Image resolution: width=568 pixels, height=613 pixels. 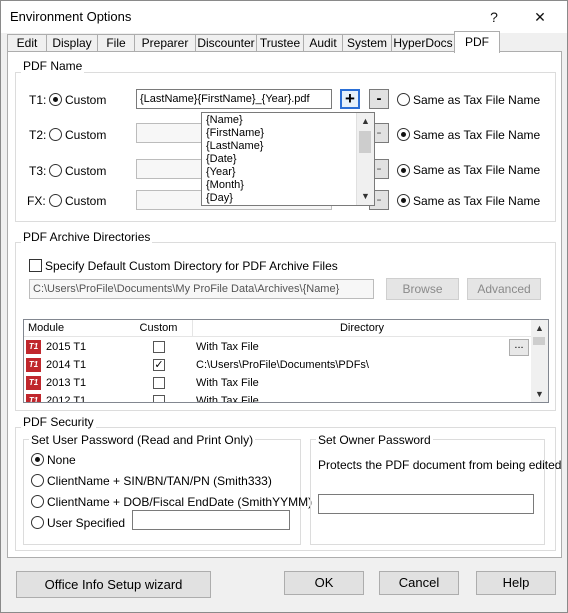 What do you see at coordinates (225, 185) in the screenshot?
I see `dropdown-item-month: {Month}` at bounding box center [225, 185].